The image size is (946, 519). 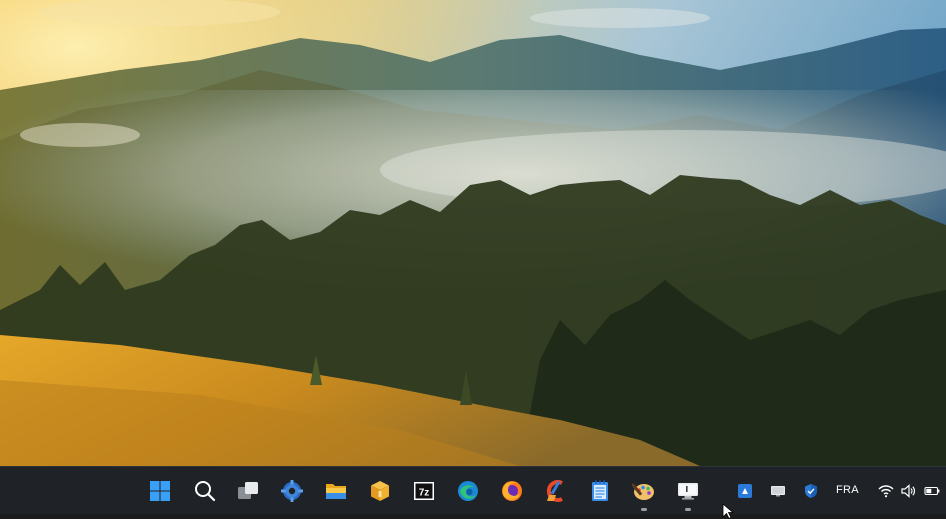 I want to click on ccleaner-app, so click(x=556, y=491).